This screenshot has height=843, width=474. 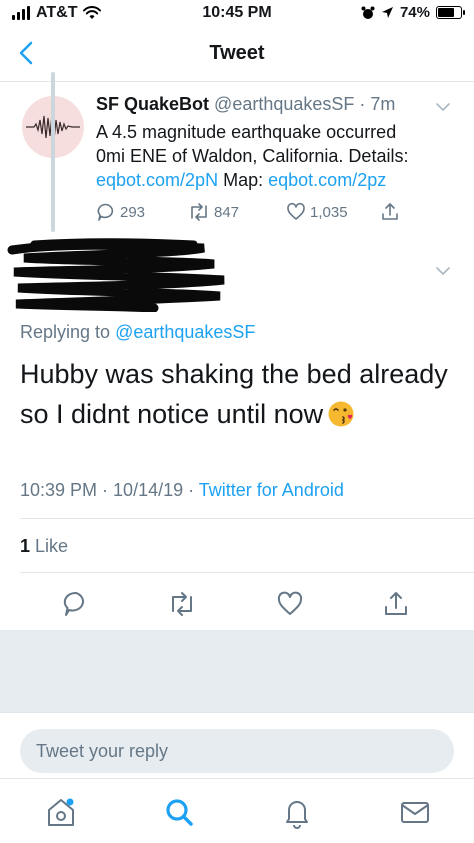 What do you see at coordinates (61, 812) in the screenshot?
I see `home-icon` at bounding box center [61, 812].